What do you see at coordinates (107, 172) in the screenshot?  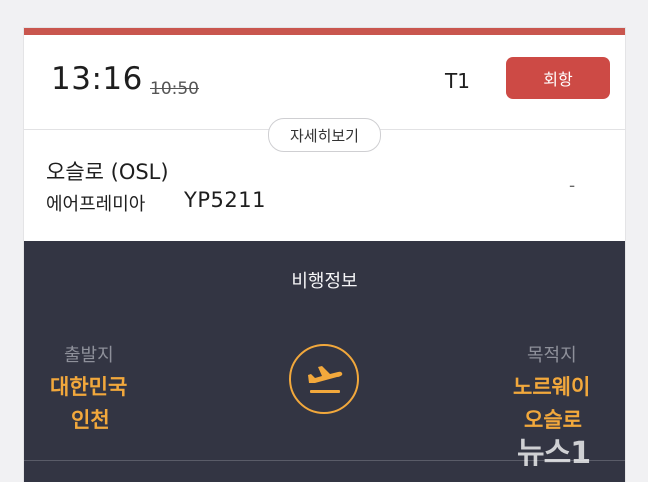 I see `destination-airport: 오슬로 (OSL)` at bounding box center [107, 172].